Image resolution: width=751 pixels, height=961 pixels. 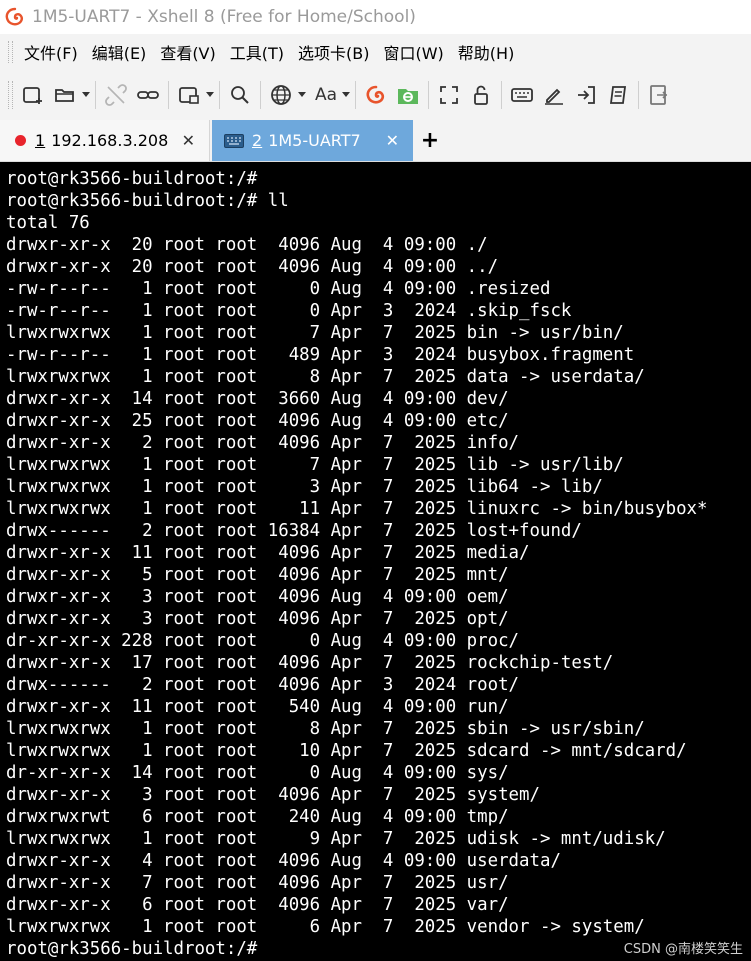 I want to click on tab-session-2: 2 1M5-UART7 ✕, so click(x=312, y=140).